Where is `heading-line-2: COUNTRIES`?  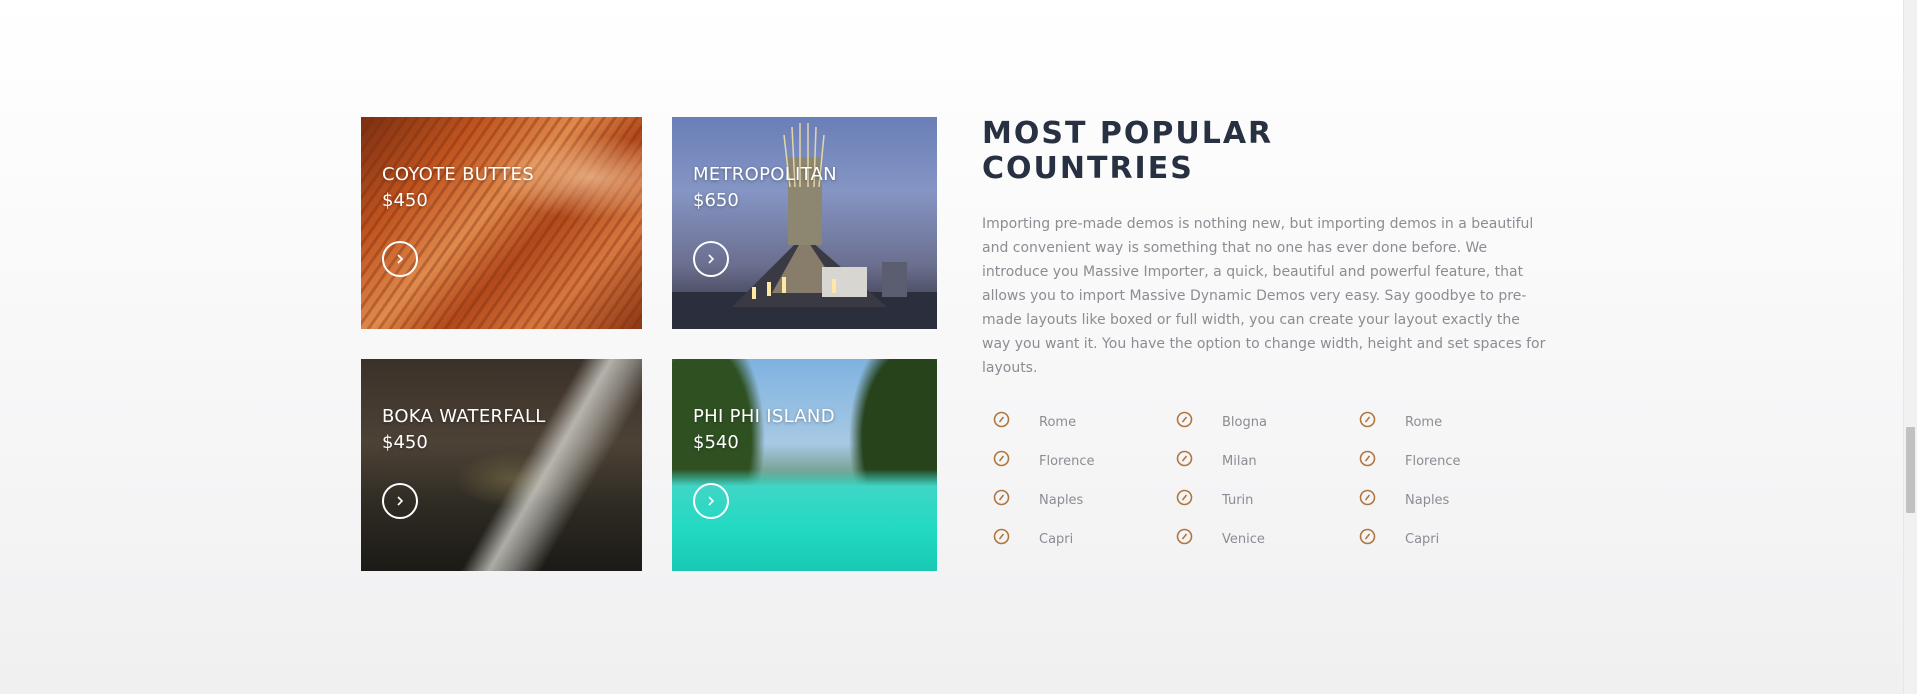 heading-line-2: COUNTRIES is located at coordinates (1088, 168).